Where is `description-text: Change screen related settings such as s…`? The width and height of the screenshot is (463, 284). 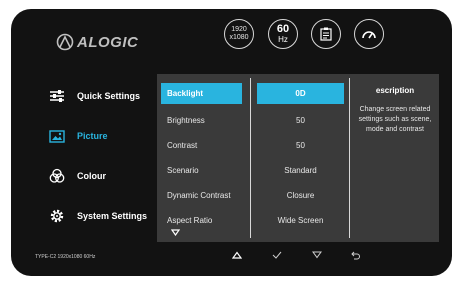
description-text: Change screen related settings such as s… is located at coordinates (395, 119).